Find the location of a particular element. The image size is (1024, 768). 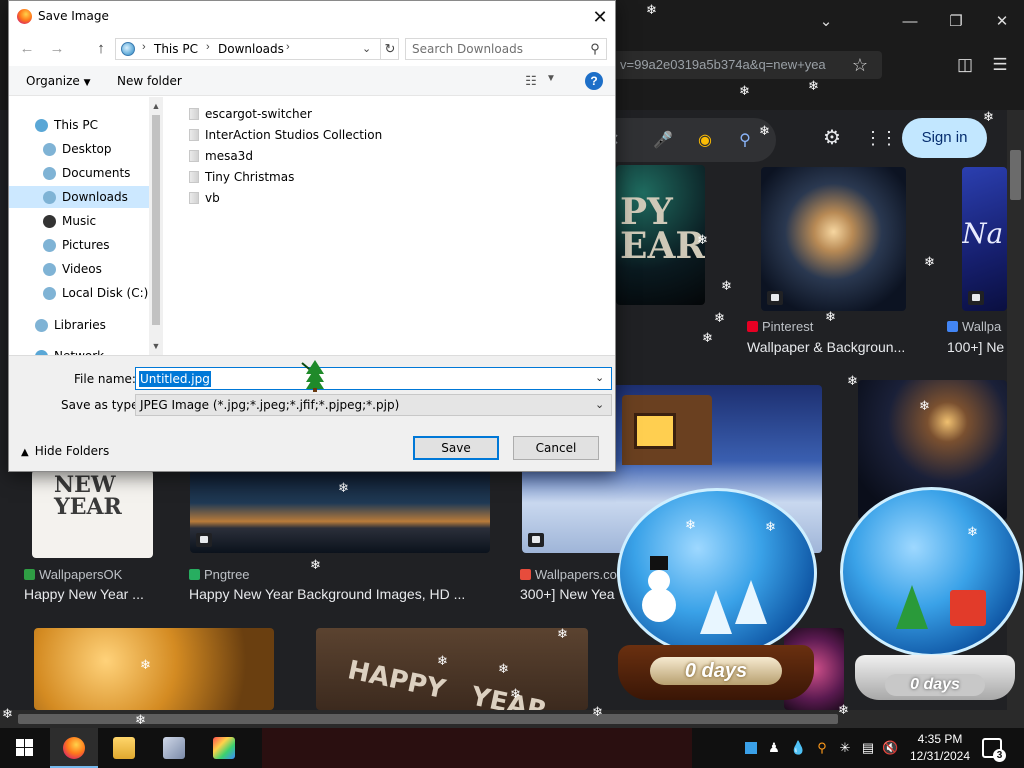

page-horizontal-scrollbar is located at coordinates (503, 719).